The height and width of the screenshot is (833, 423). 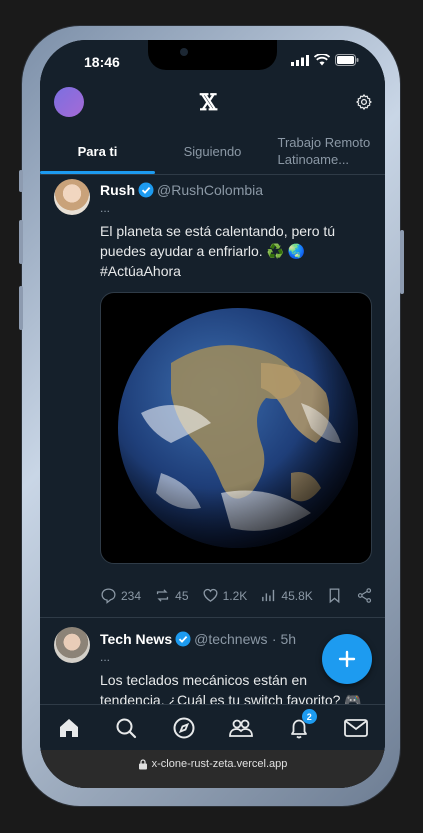 I want to click on signal-icon, so click(x=300, y=60).